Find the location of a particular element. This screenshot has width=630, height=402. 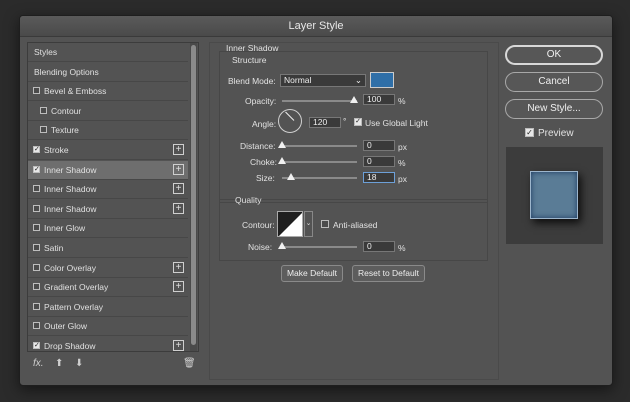

sidebar-item-label: Drop Shadow is located at coordinates (70, 346).